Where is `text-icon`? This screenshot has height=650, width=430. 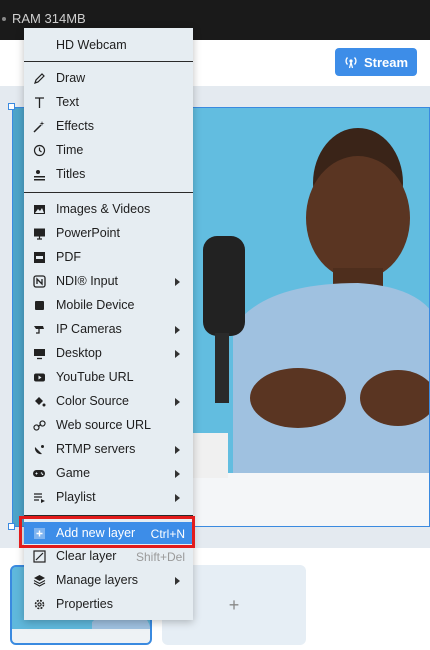
text-icon is located at coordinates (39, 102).